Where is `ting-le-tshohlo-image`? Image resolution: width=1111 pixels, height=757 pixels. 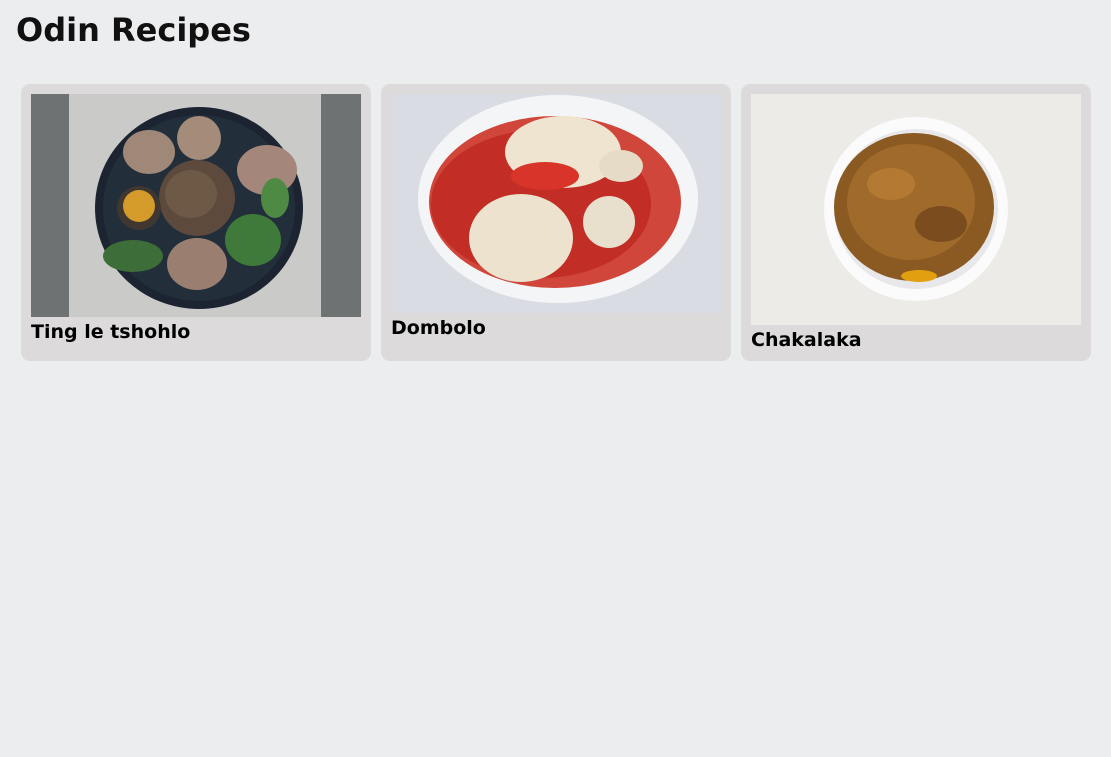
ting-le-tshohlo-image is located at coordinates (196, 205).